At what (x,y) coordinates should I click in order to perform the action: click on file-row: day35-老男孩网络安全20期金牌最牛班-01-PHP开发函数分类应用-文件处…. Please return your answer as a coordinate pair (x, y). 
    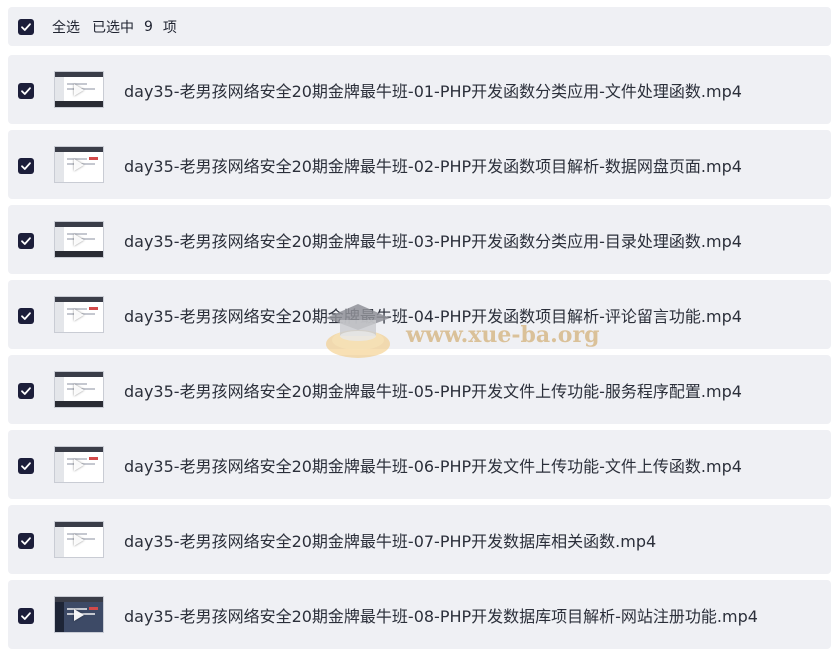
    Looking at the image, I should click on (419, 89).